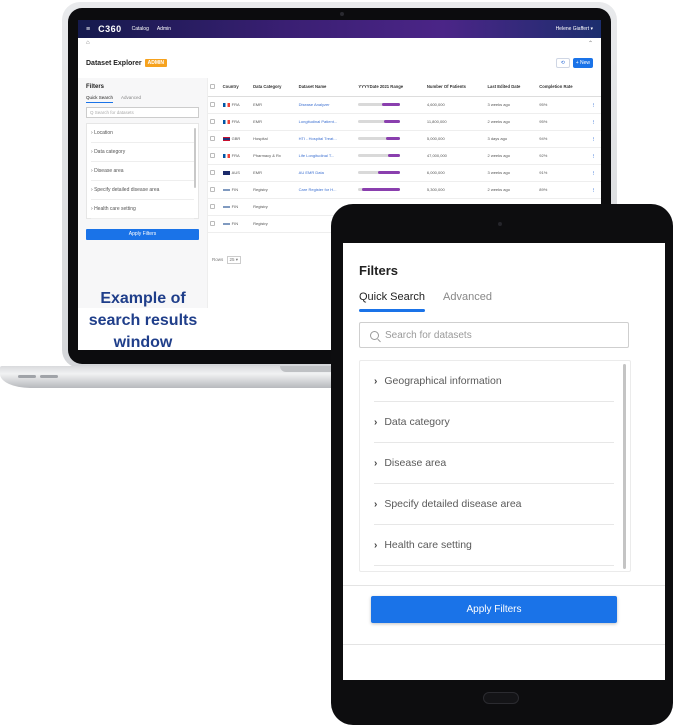  What do you see at coordinates (274, 190) in the screenshot?
I see `cell-category: Registry` at bounding box center [274, 190].